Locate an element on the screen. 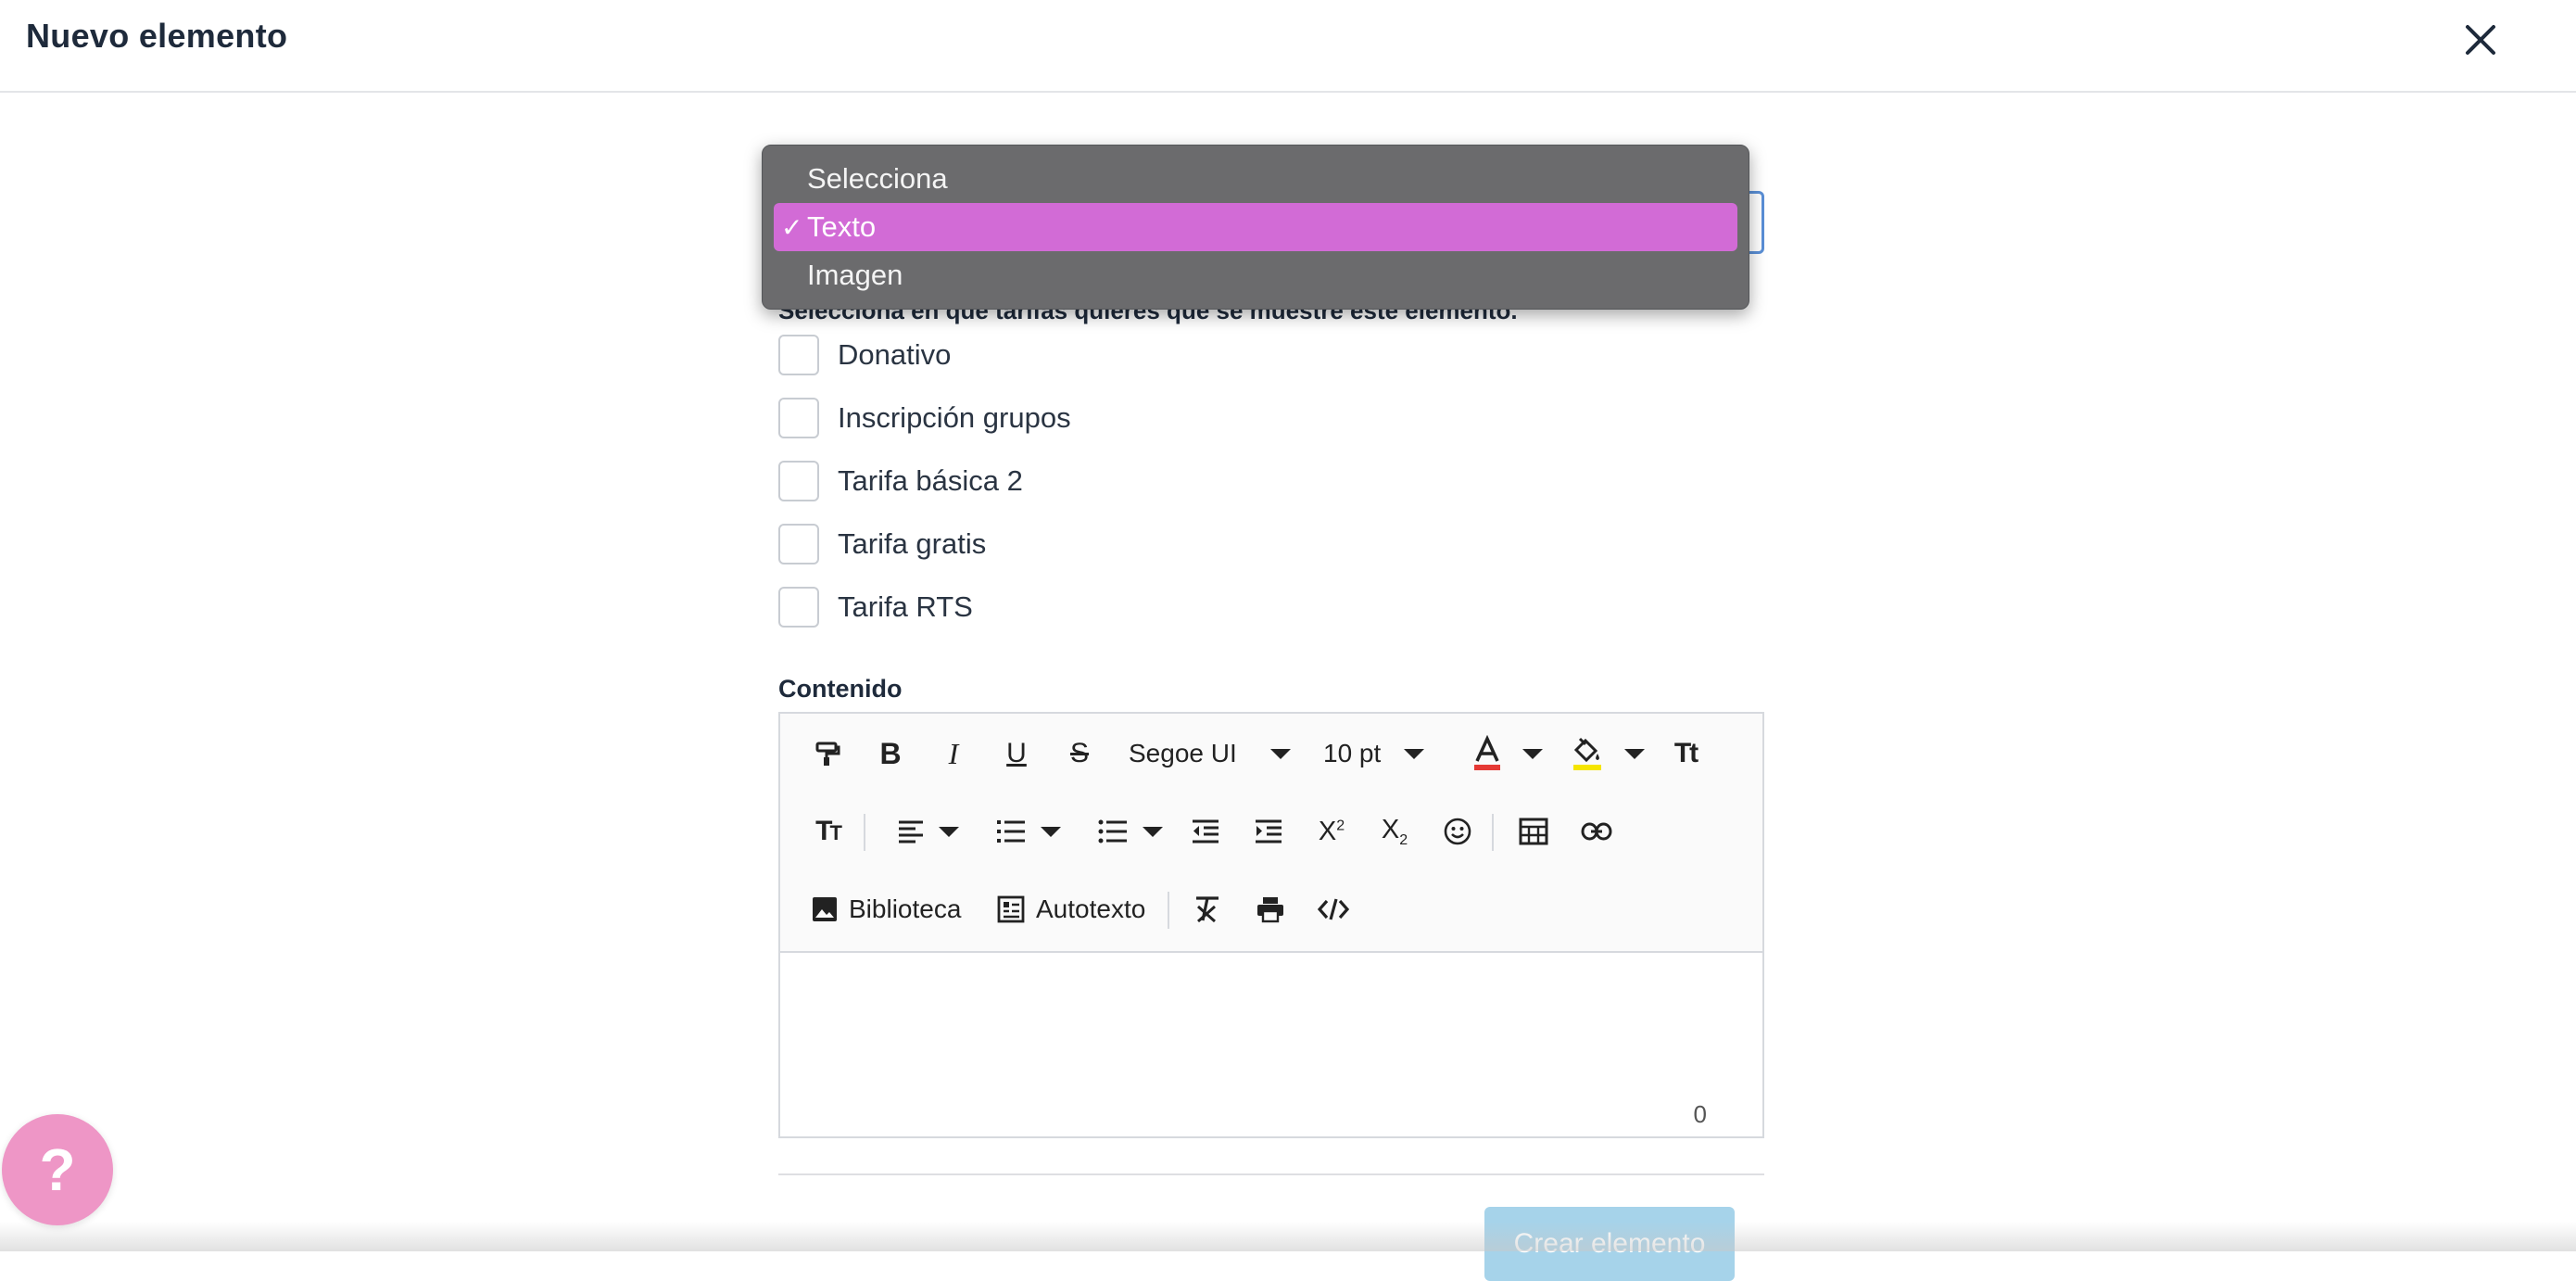 This screenshot has height=1281, width=2576. autotext-label: Autotexto is located at coordinates (1091, 909).